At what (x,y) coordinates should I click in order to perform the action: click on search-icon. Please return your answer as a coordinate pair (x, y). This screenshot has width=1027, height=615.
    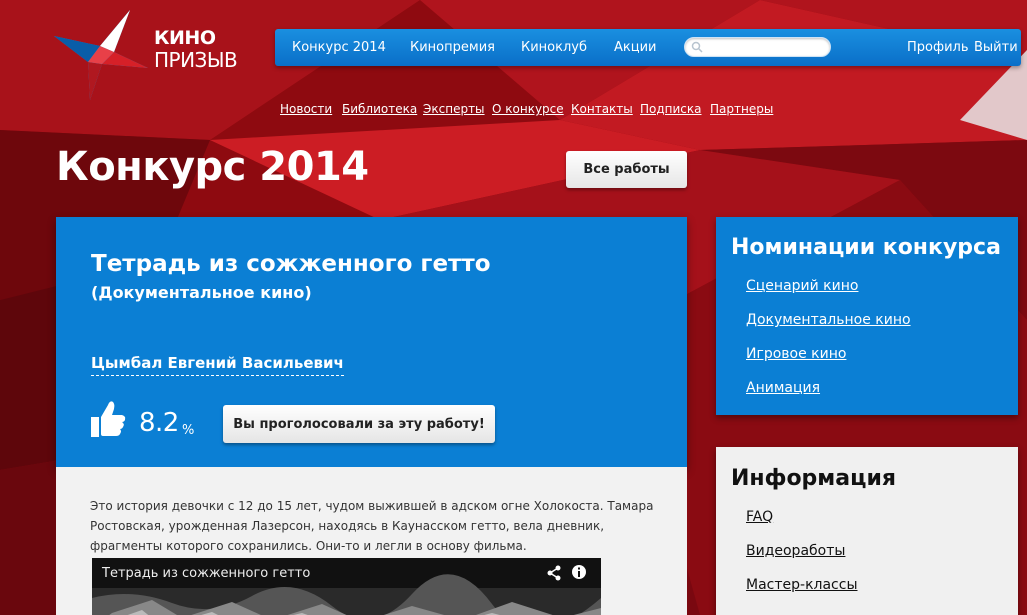
    Looking at the image, I should click on (697, 47).